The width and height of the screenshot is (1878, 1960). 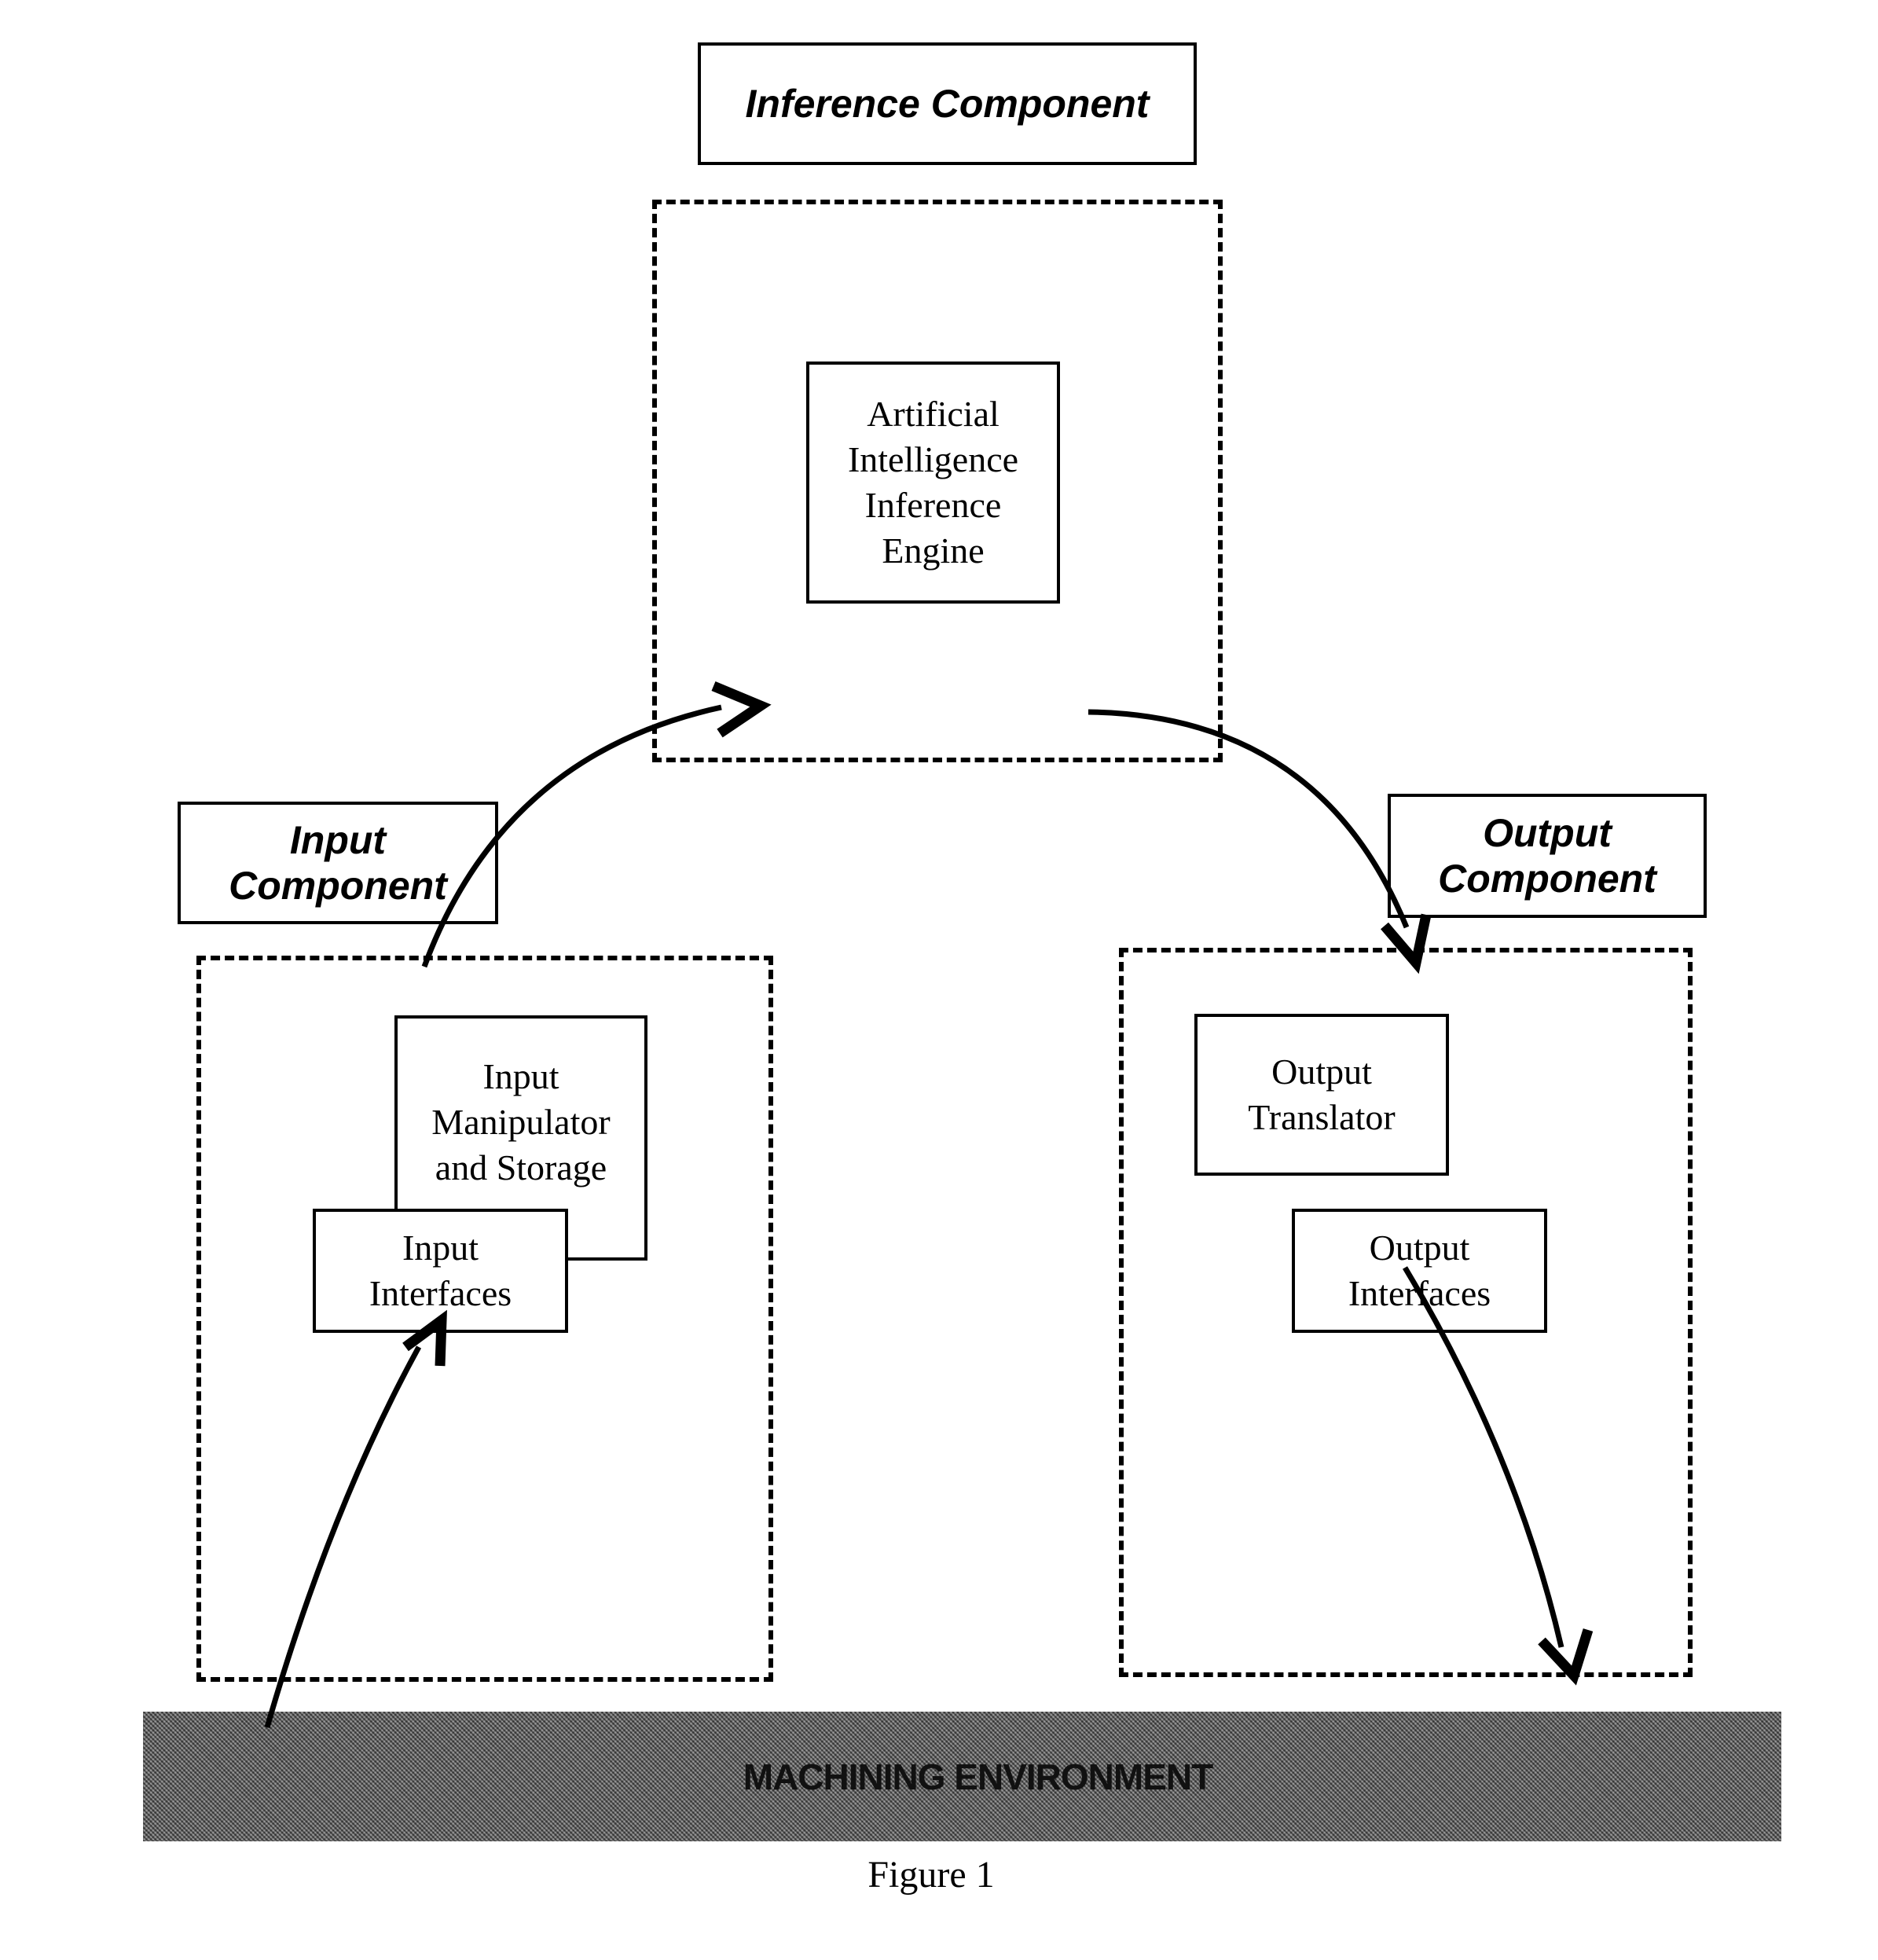 I want to click on input-interfaces-label: Input Interfaces, so click(x=440, y=1271).